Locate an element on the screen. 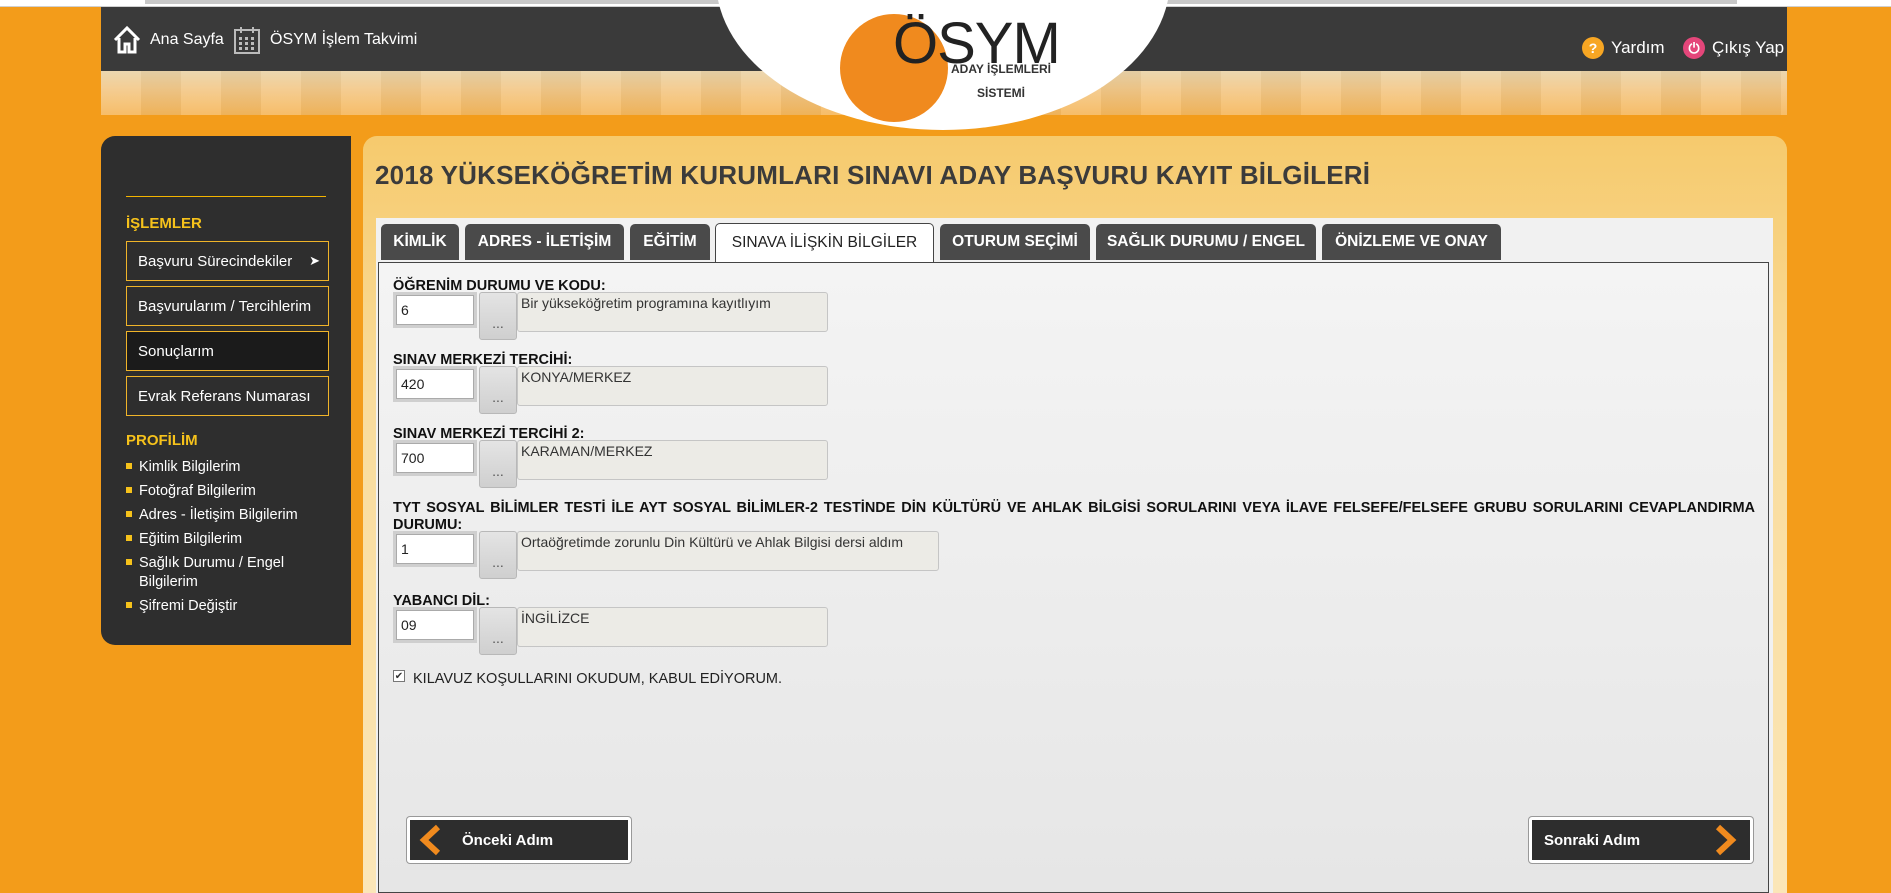  logout-link: ⏻ Çıkış Yap is located at coordinates (1733, 48).